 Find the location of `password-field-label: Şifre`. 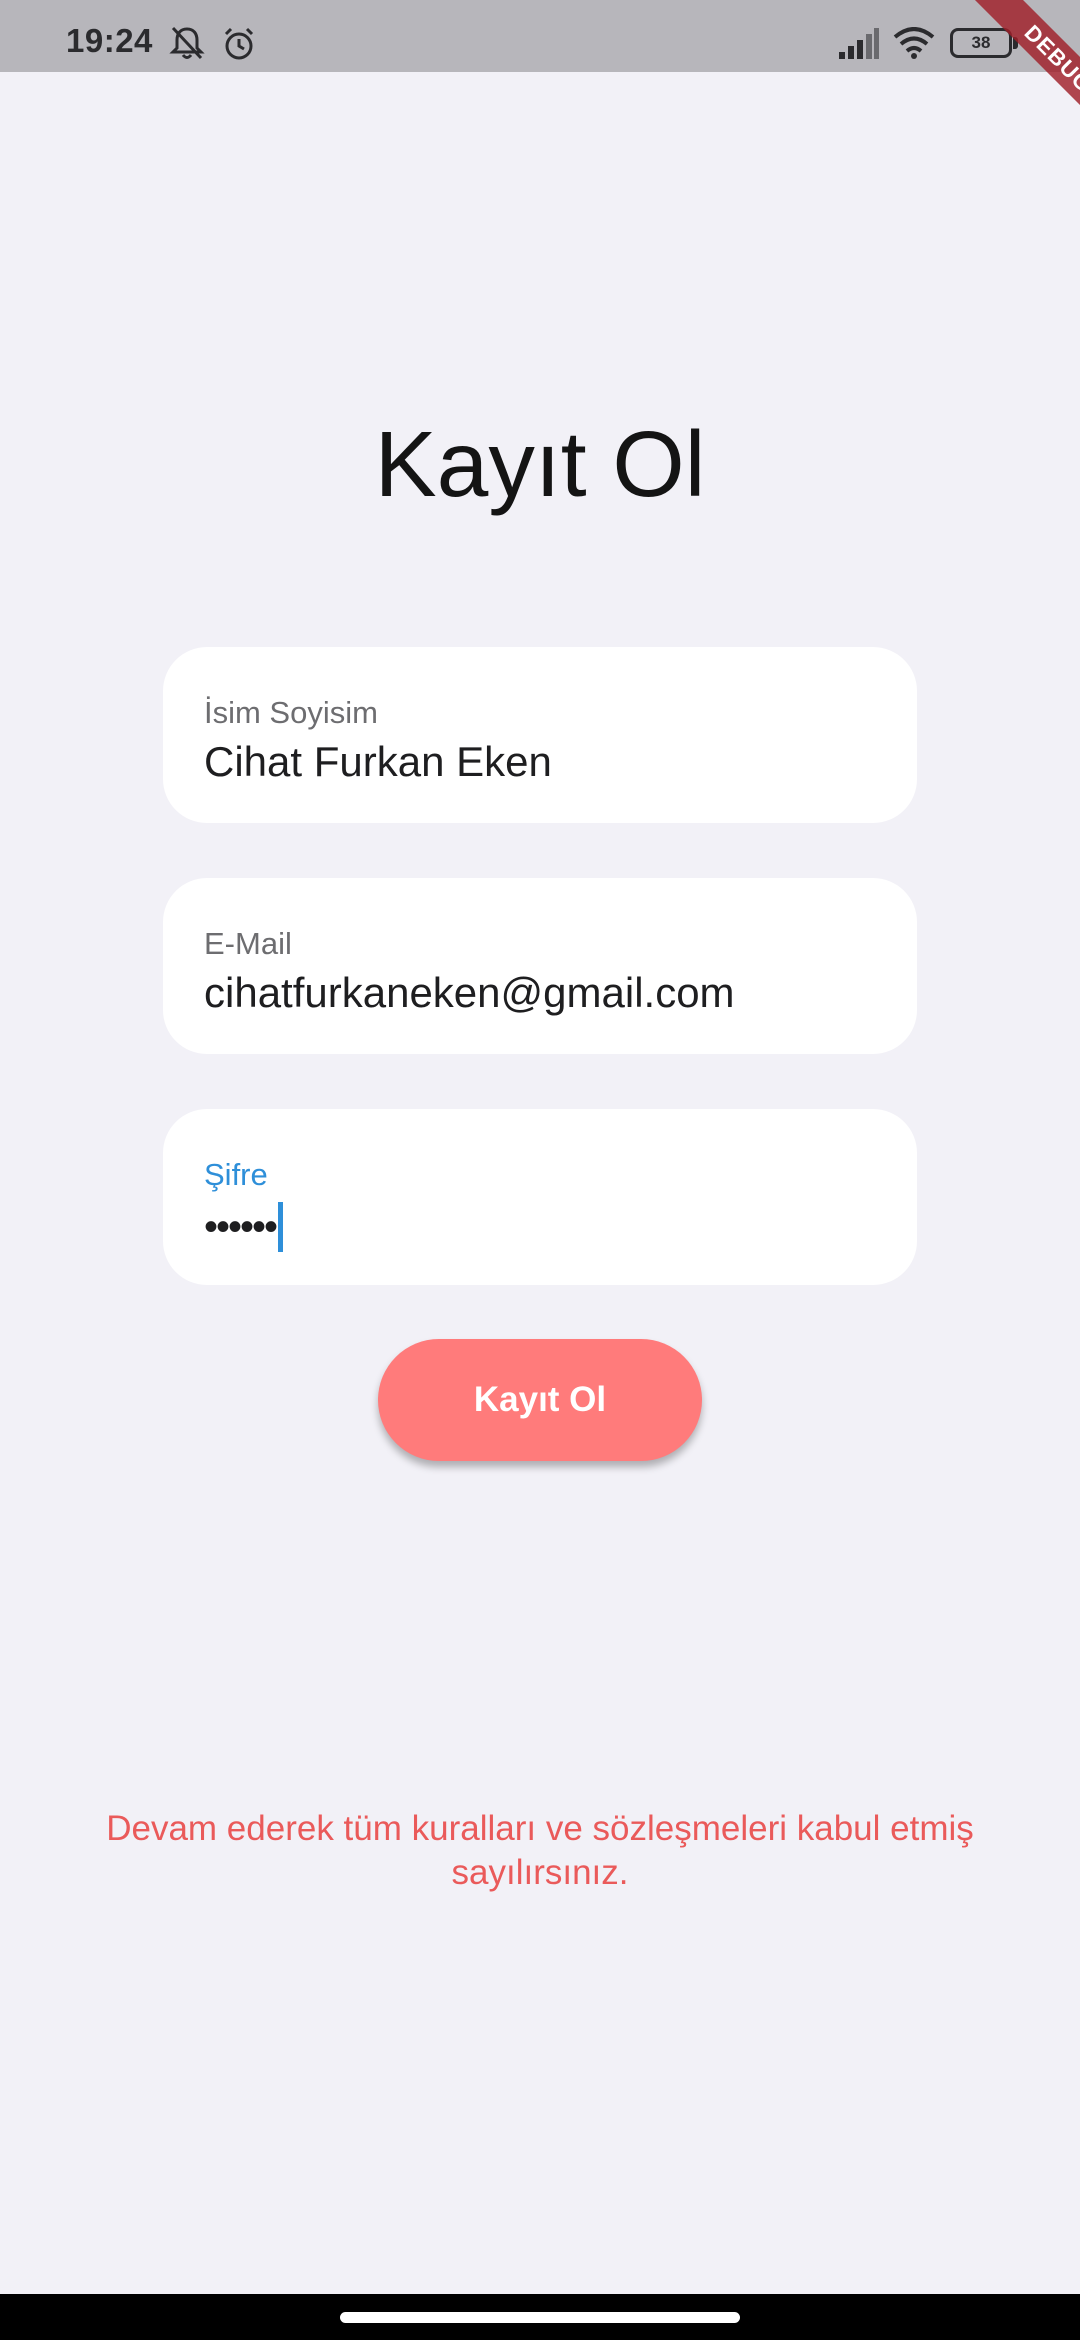

password-field-label: Şifre is located at coordinates (236, 1174).